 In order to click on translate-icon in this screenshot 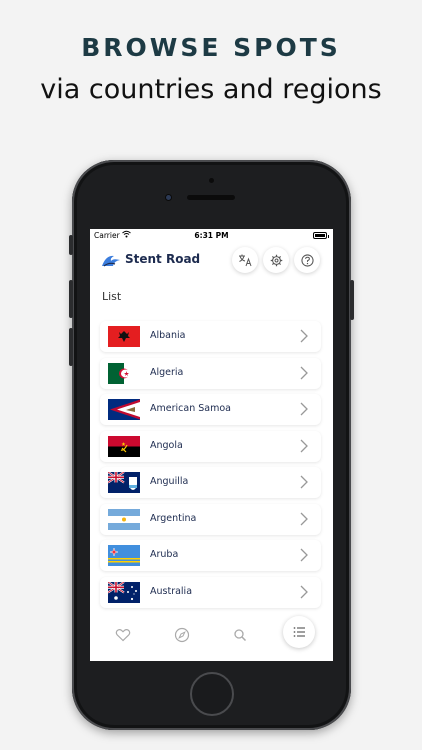, I will do `click(245, 260)`.